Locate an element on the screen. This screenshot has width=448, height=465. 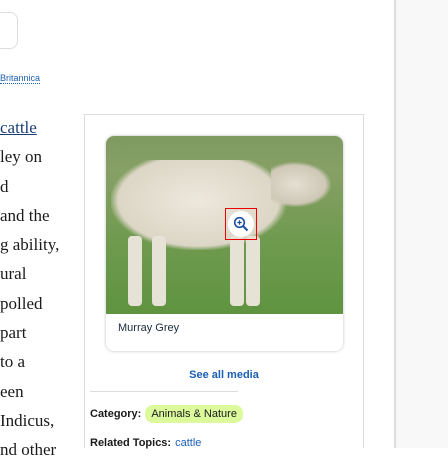
right-gutter is located at coordinates (422, 224).